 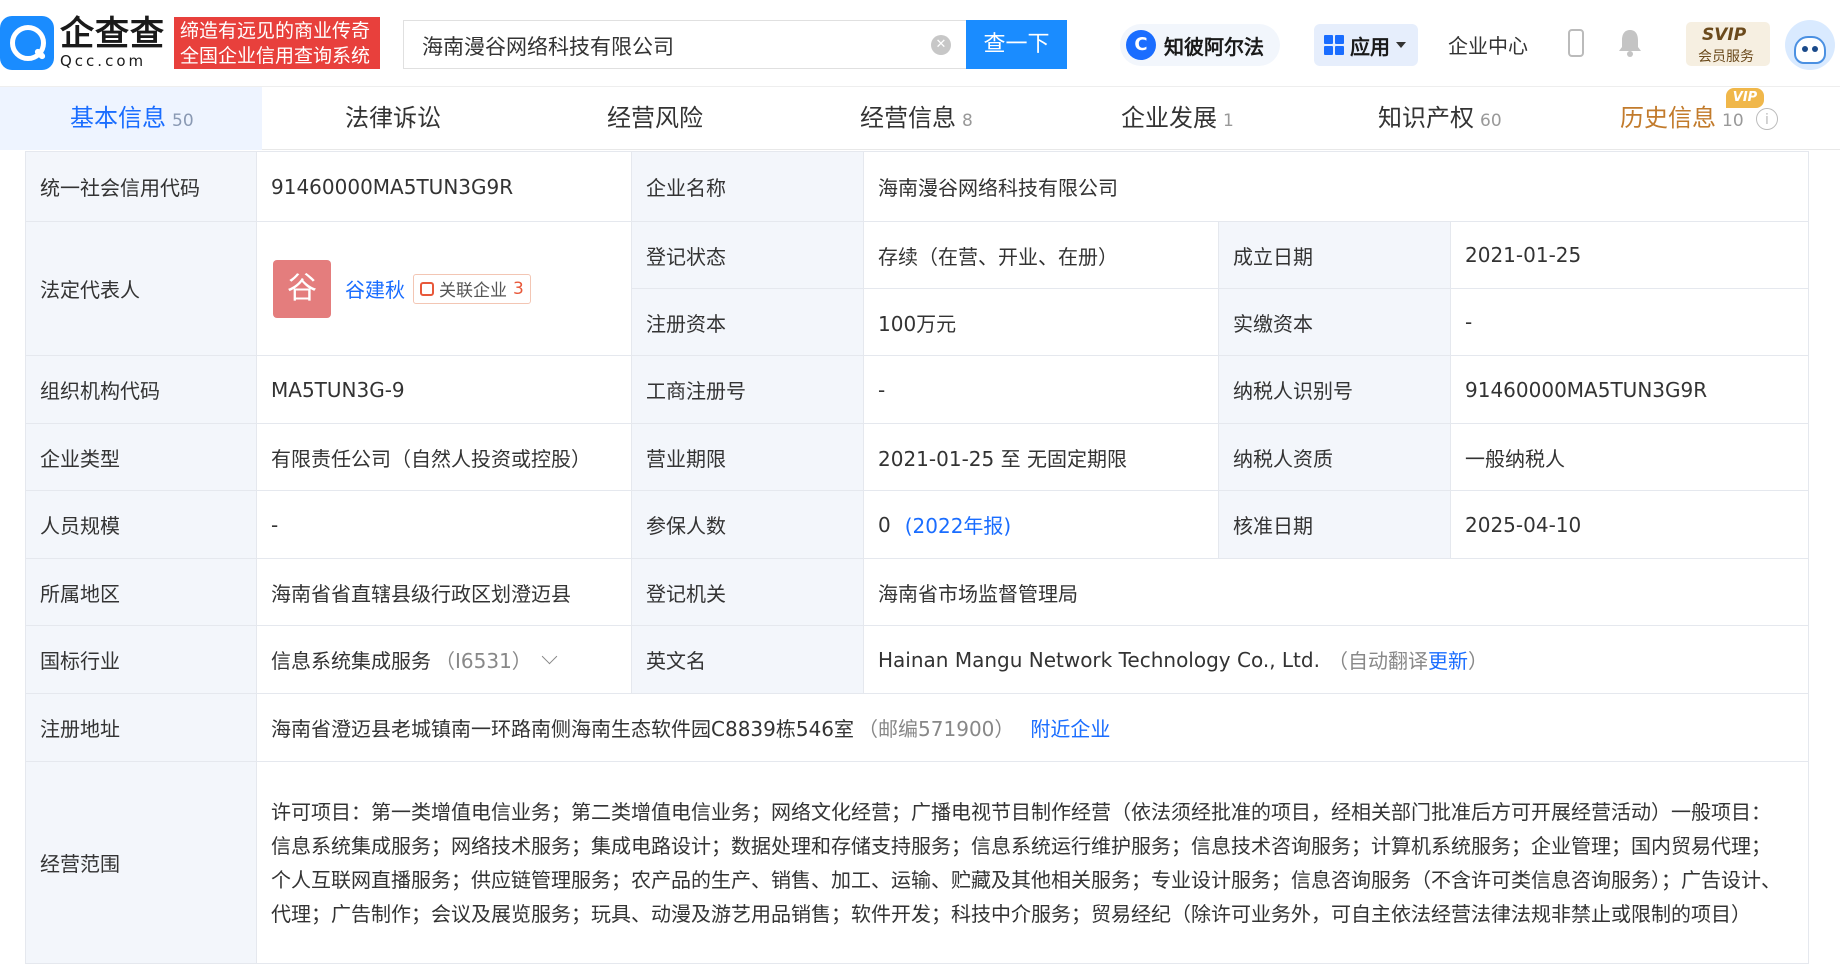 What do you see at coordinates (302, 288) in the screenshot?
I see `legal-rep-avatar: 谷` at bounding box center [302, 288].